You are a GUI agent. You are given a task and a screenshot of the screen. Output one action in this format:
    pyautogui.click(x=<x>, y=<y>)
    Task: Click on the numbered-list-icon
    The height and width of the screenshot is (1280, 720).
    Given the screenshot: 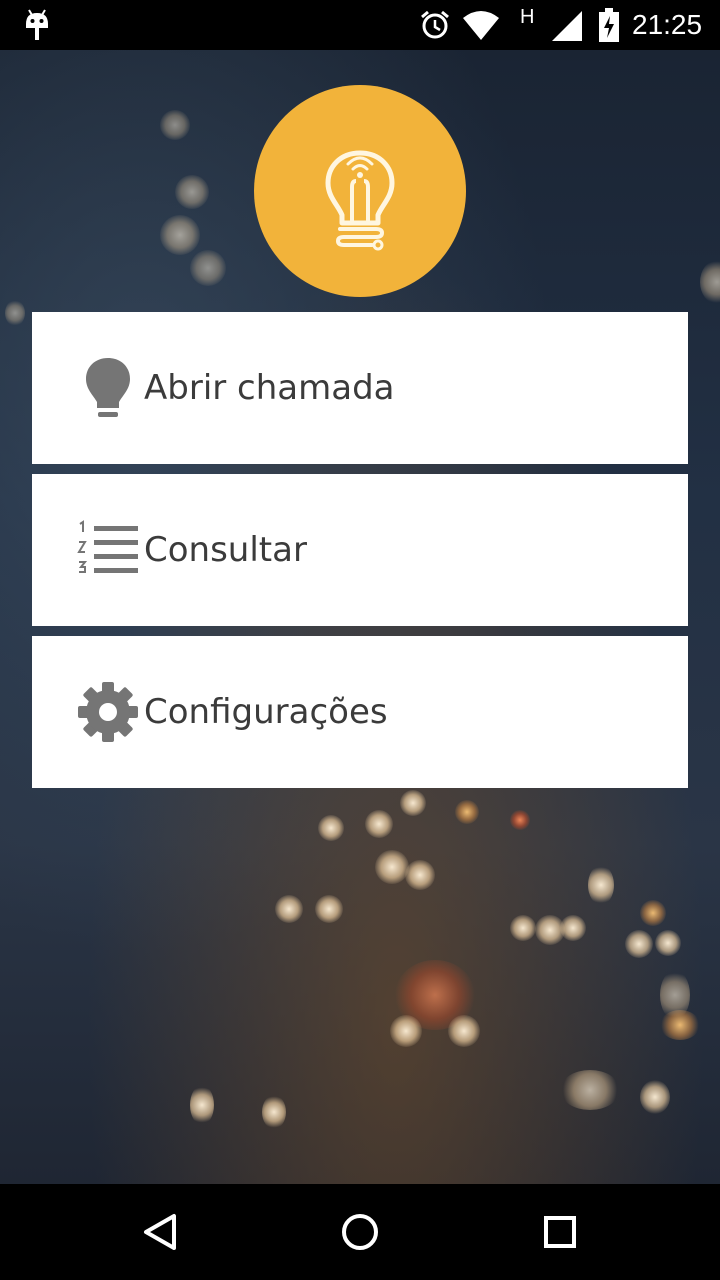 What is the action you would take?
    pyautogui.click(x=107, y=546)
    